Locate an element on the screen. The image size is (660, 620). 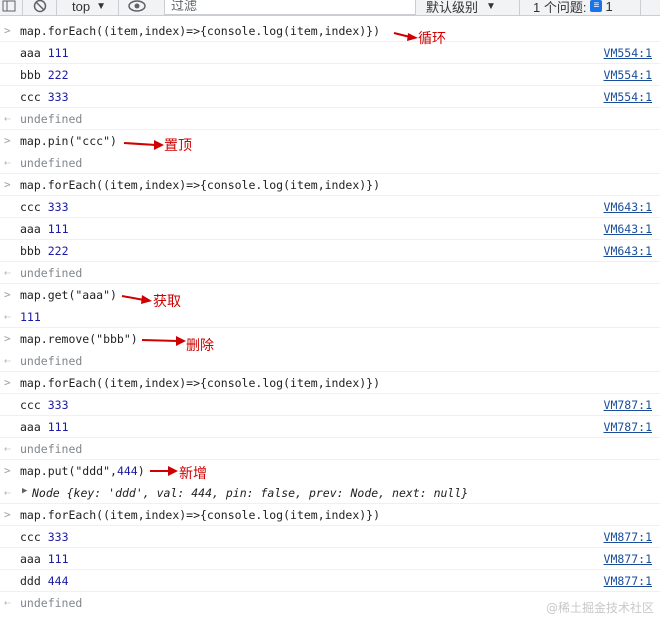
annotation-loop: 循环 is located at coordinates (432, 39).